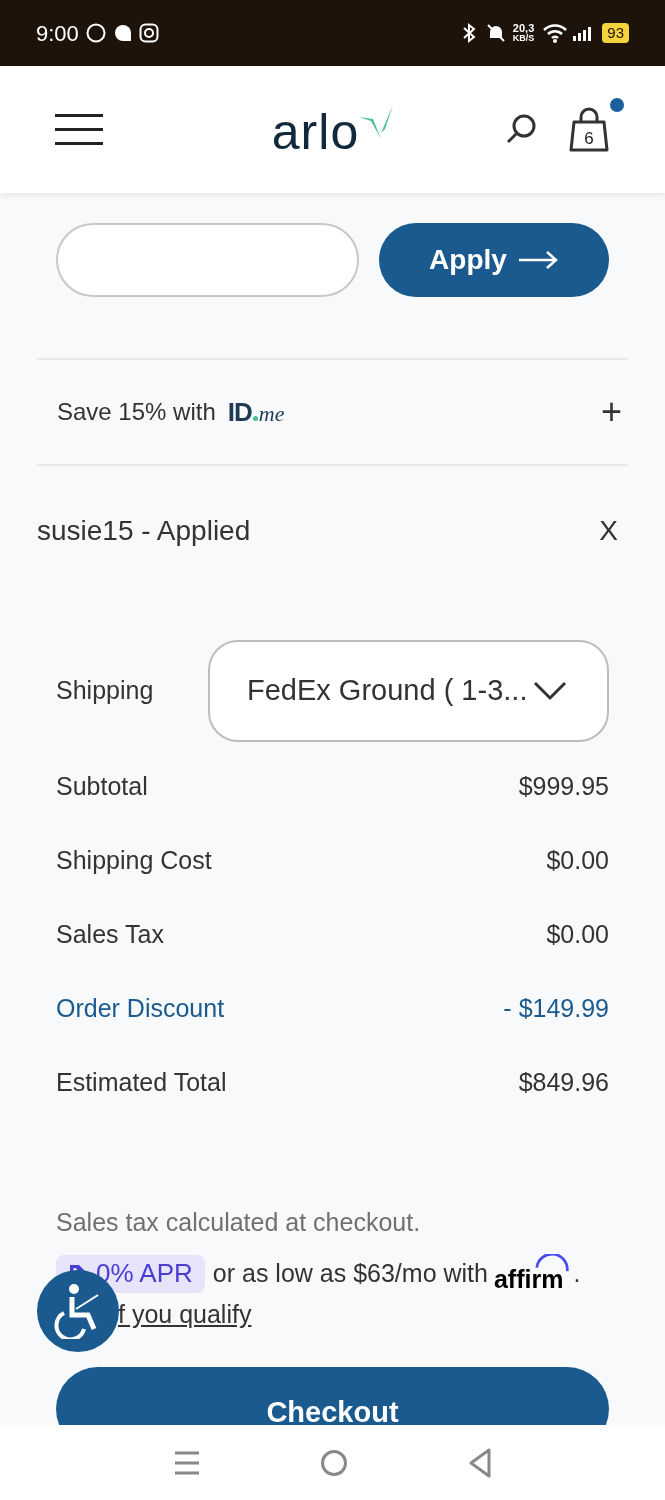 The image size is (665, 1500). Describe the element at coordinates (479, 1462) in the screenshot. I see `back-icon` at that location.